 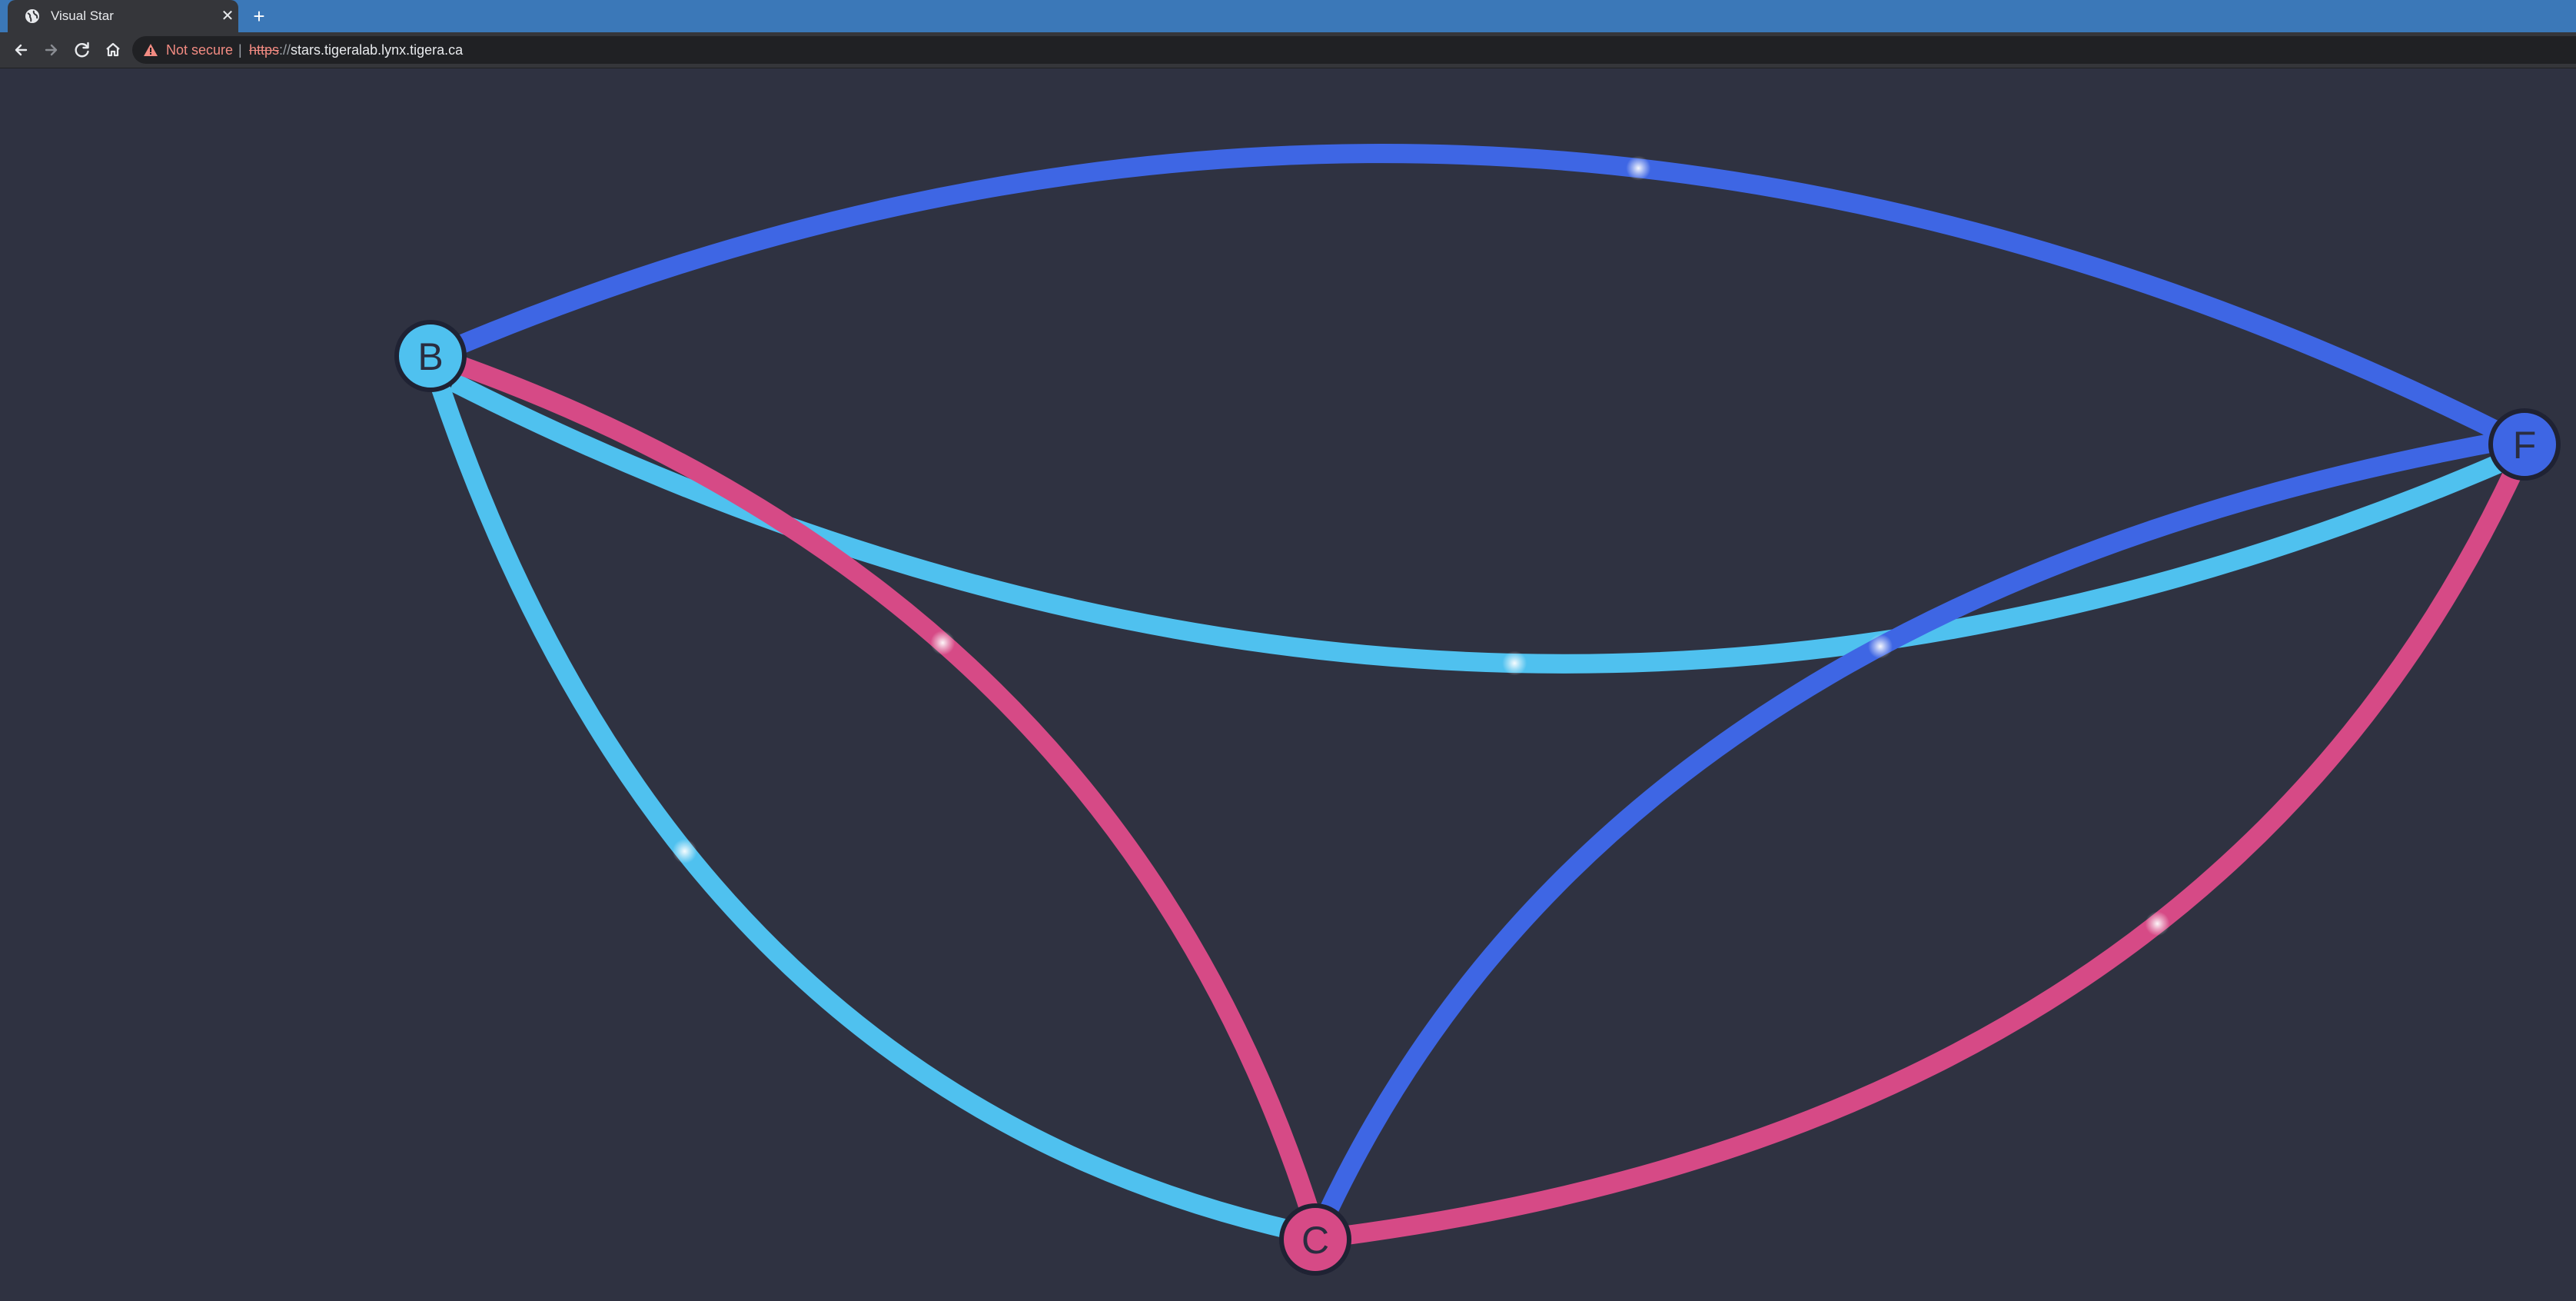 What do you see at coordinates (264, 50) in the screenshot?
I see `url-scheme: https` at bounding box center [264, 50].